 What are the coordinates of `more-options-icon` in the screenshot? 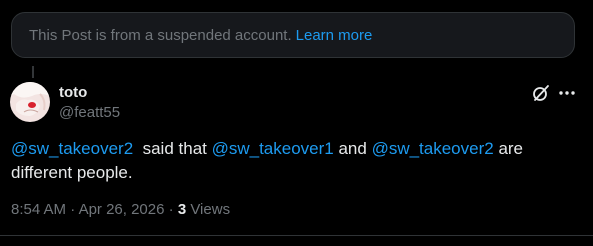 It's located at (567, 93).